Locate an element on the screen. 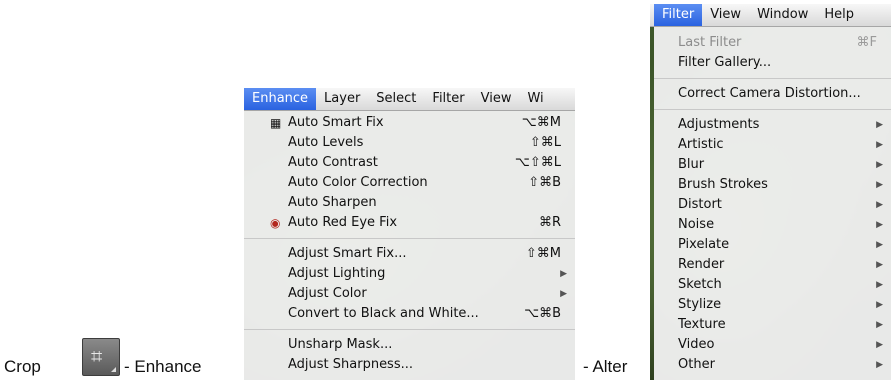  filter-item-other: Other ▶ is located at coordinates (772, 365).